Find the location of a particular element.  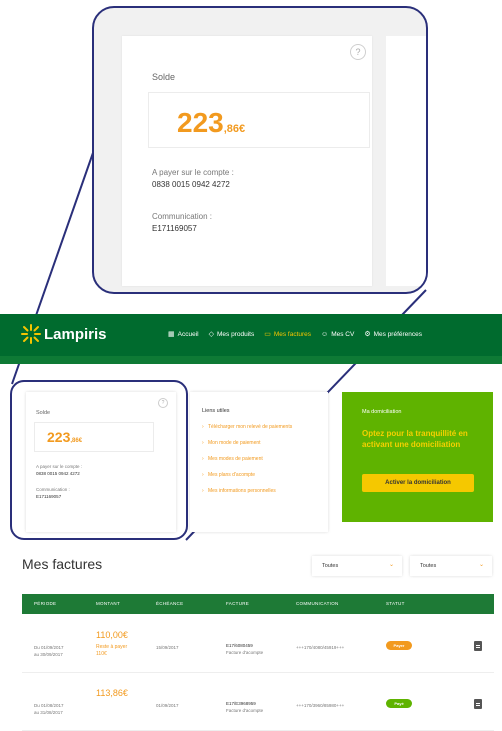

zoom-balance-amount: 223,86€ is located at coordinates (211, 122).